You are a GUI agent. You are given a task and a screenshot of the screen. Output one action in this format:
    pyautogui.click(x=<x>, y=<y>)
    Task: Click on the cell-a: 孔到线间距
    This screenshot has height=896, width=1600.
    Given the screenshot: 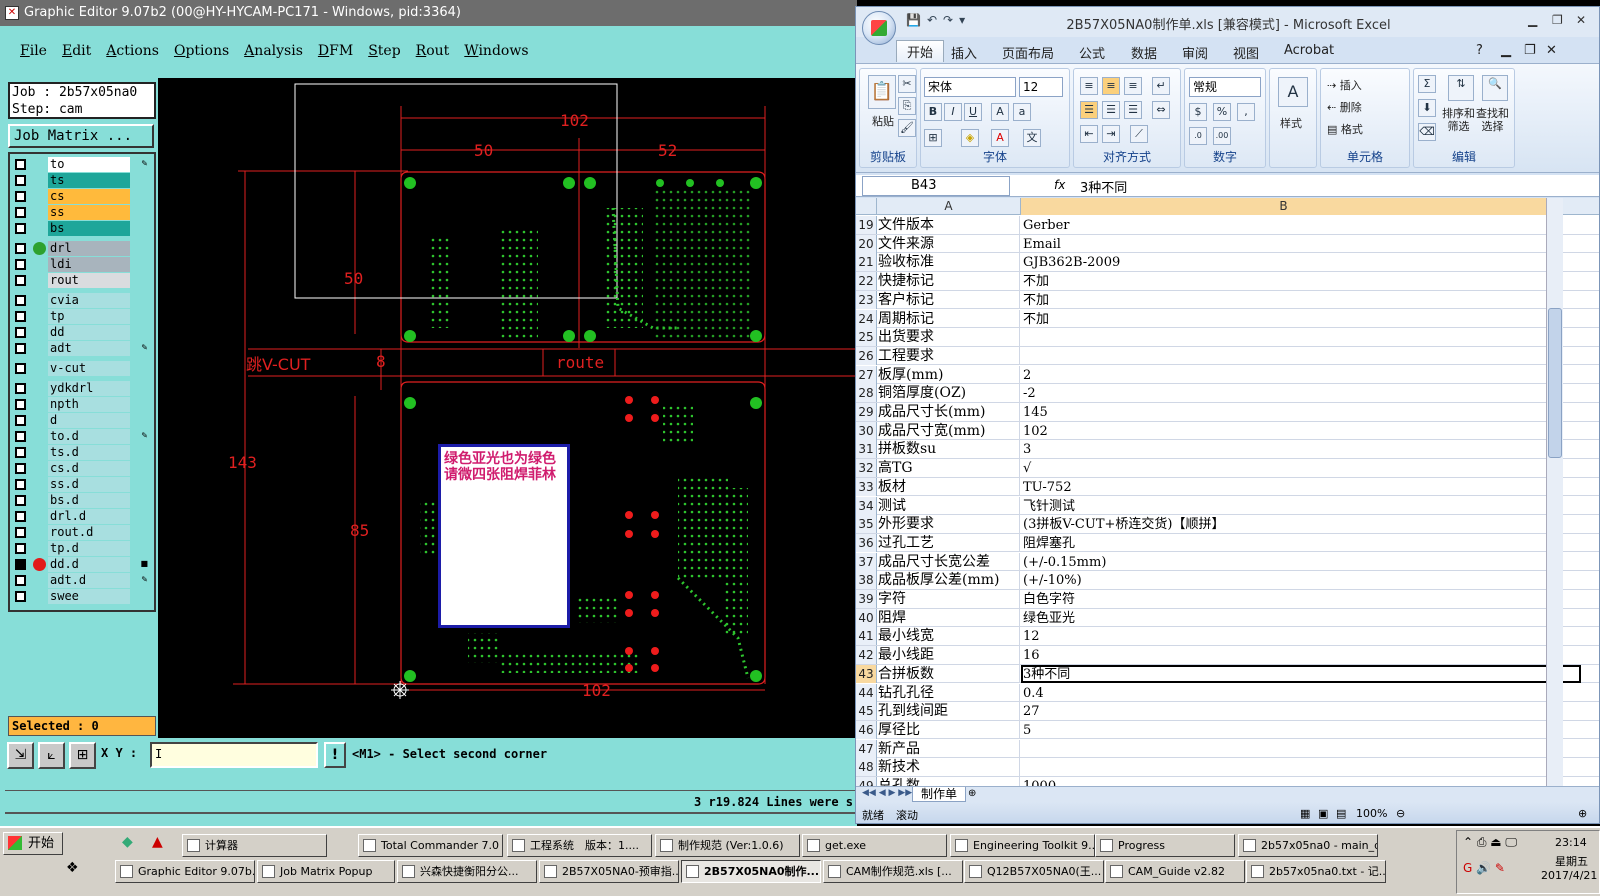 What is the action you would take?
    pyautogui.click(x=948, y=711)
    